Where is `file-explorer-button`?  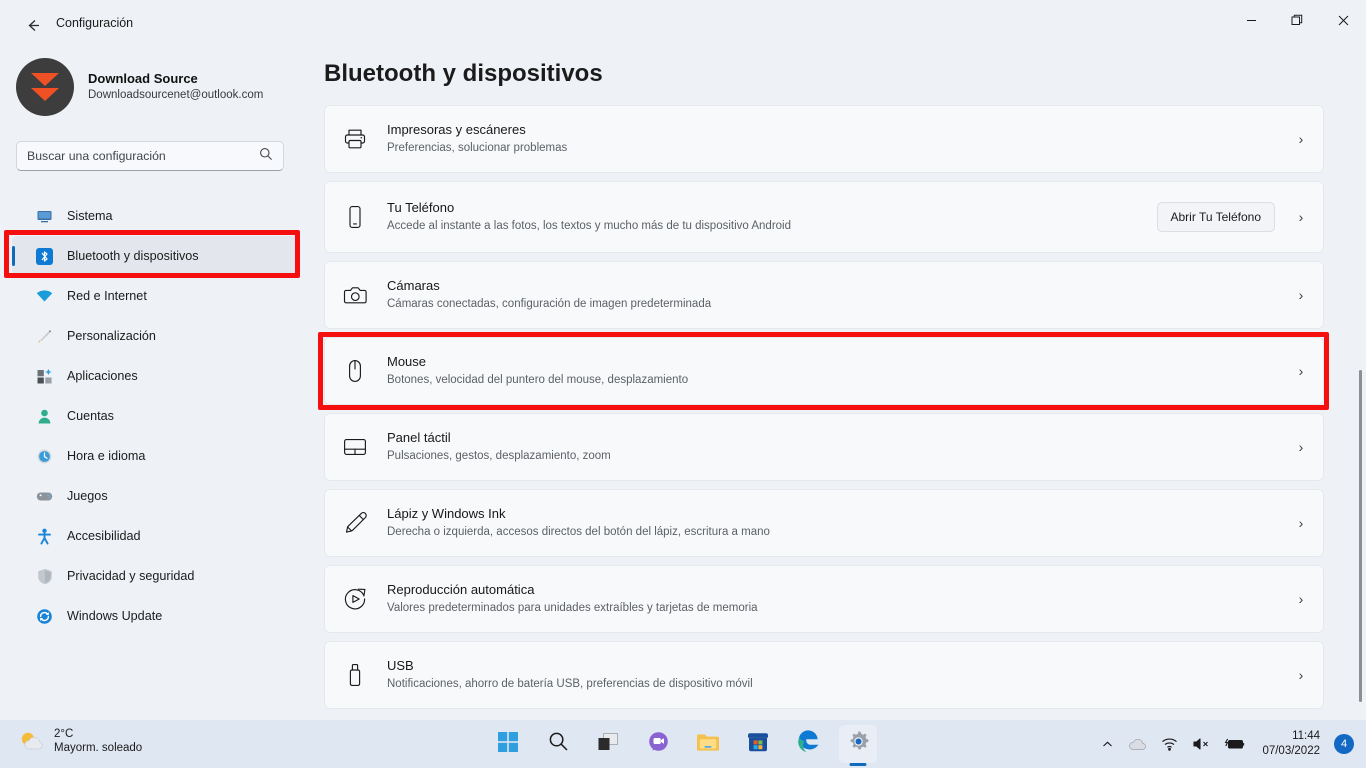
file-explorer-button is located at coordinates (708, 744).